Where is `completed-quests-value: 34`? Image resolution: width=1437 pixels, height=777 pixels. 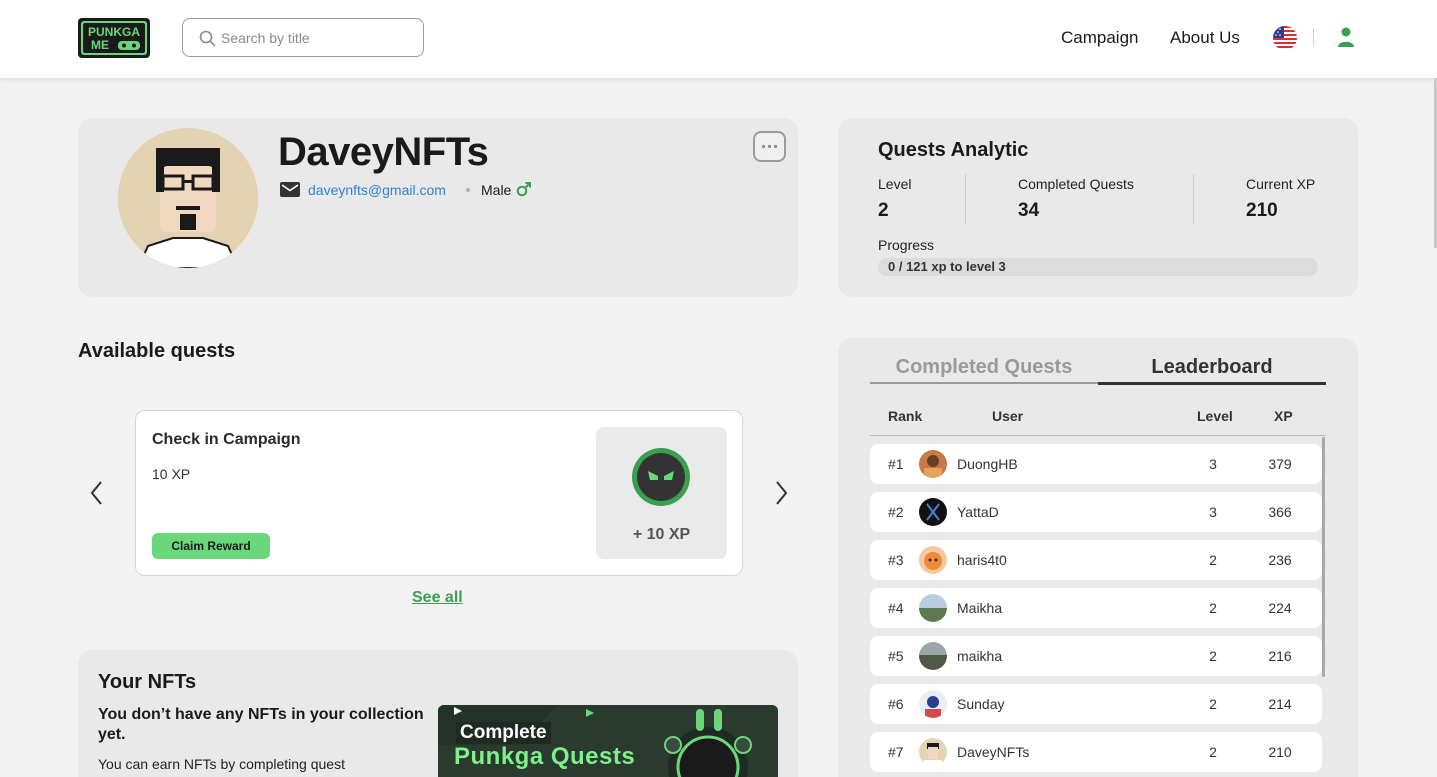 completed-quests-value: 34 is located at coordinates (1029, 210).